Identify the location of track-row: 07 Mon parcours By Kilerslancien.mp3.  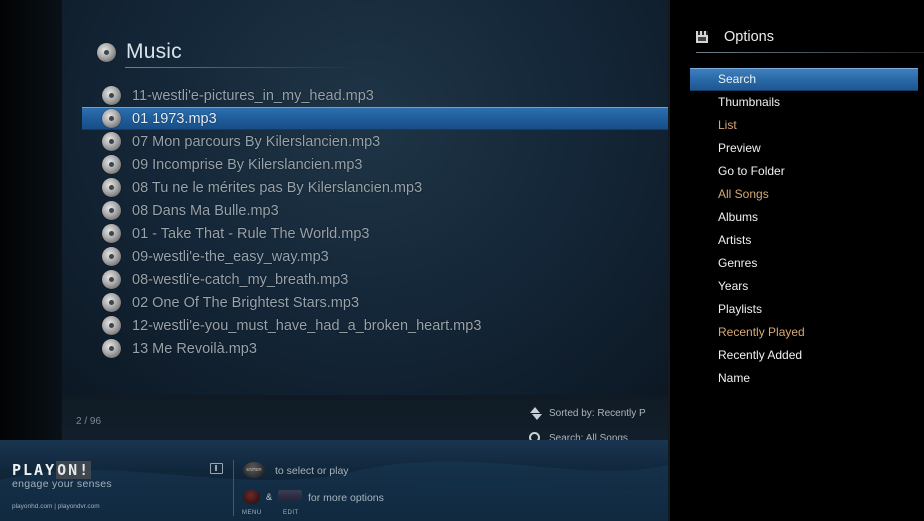
(375, 141).